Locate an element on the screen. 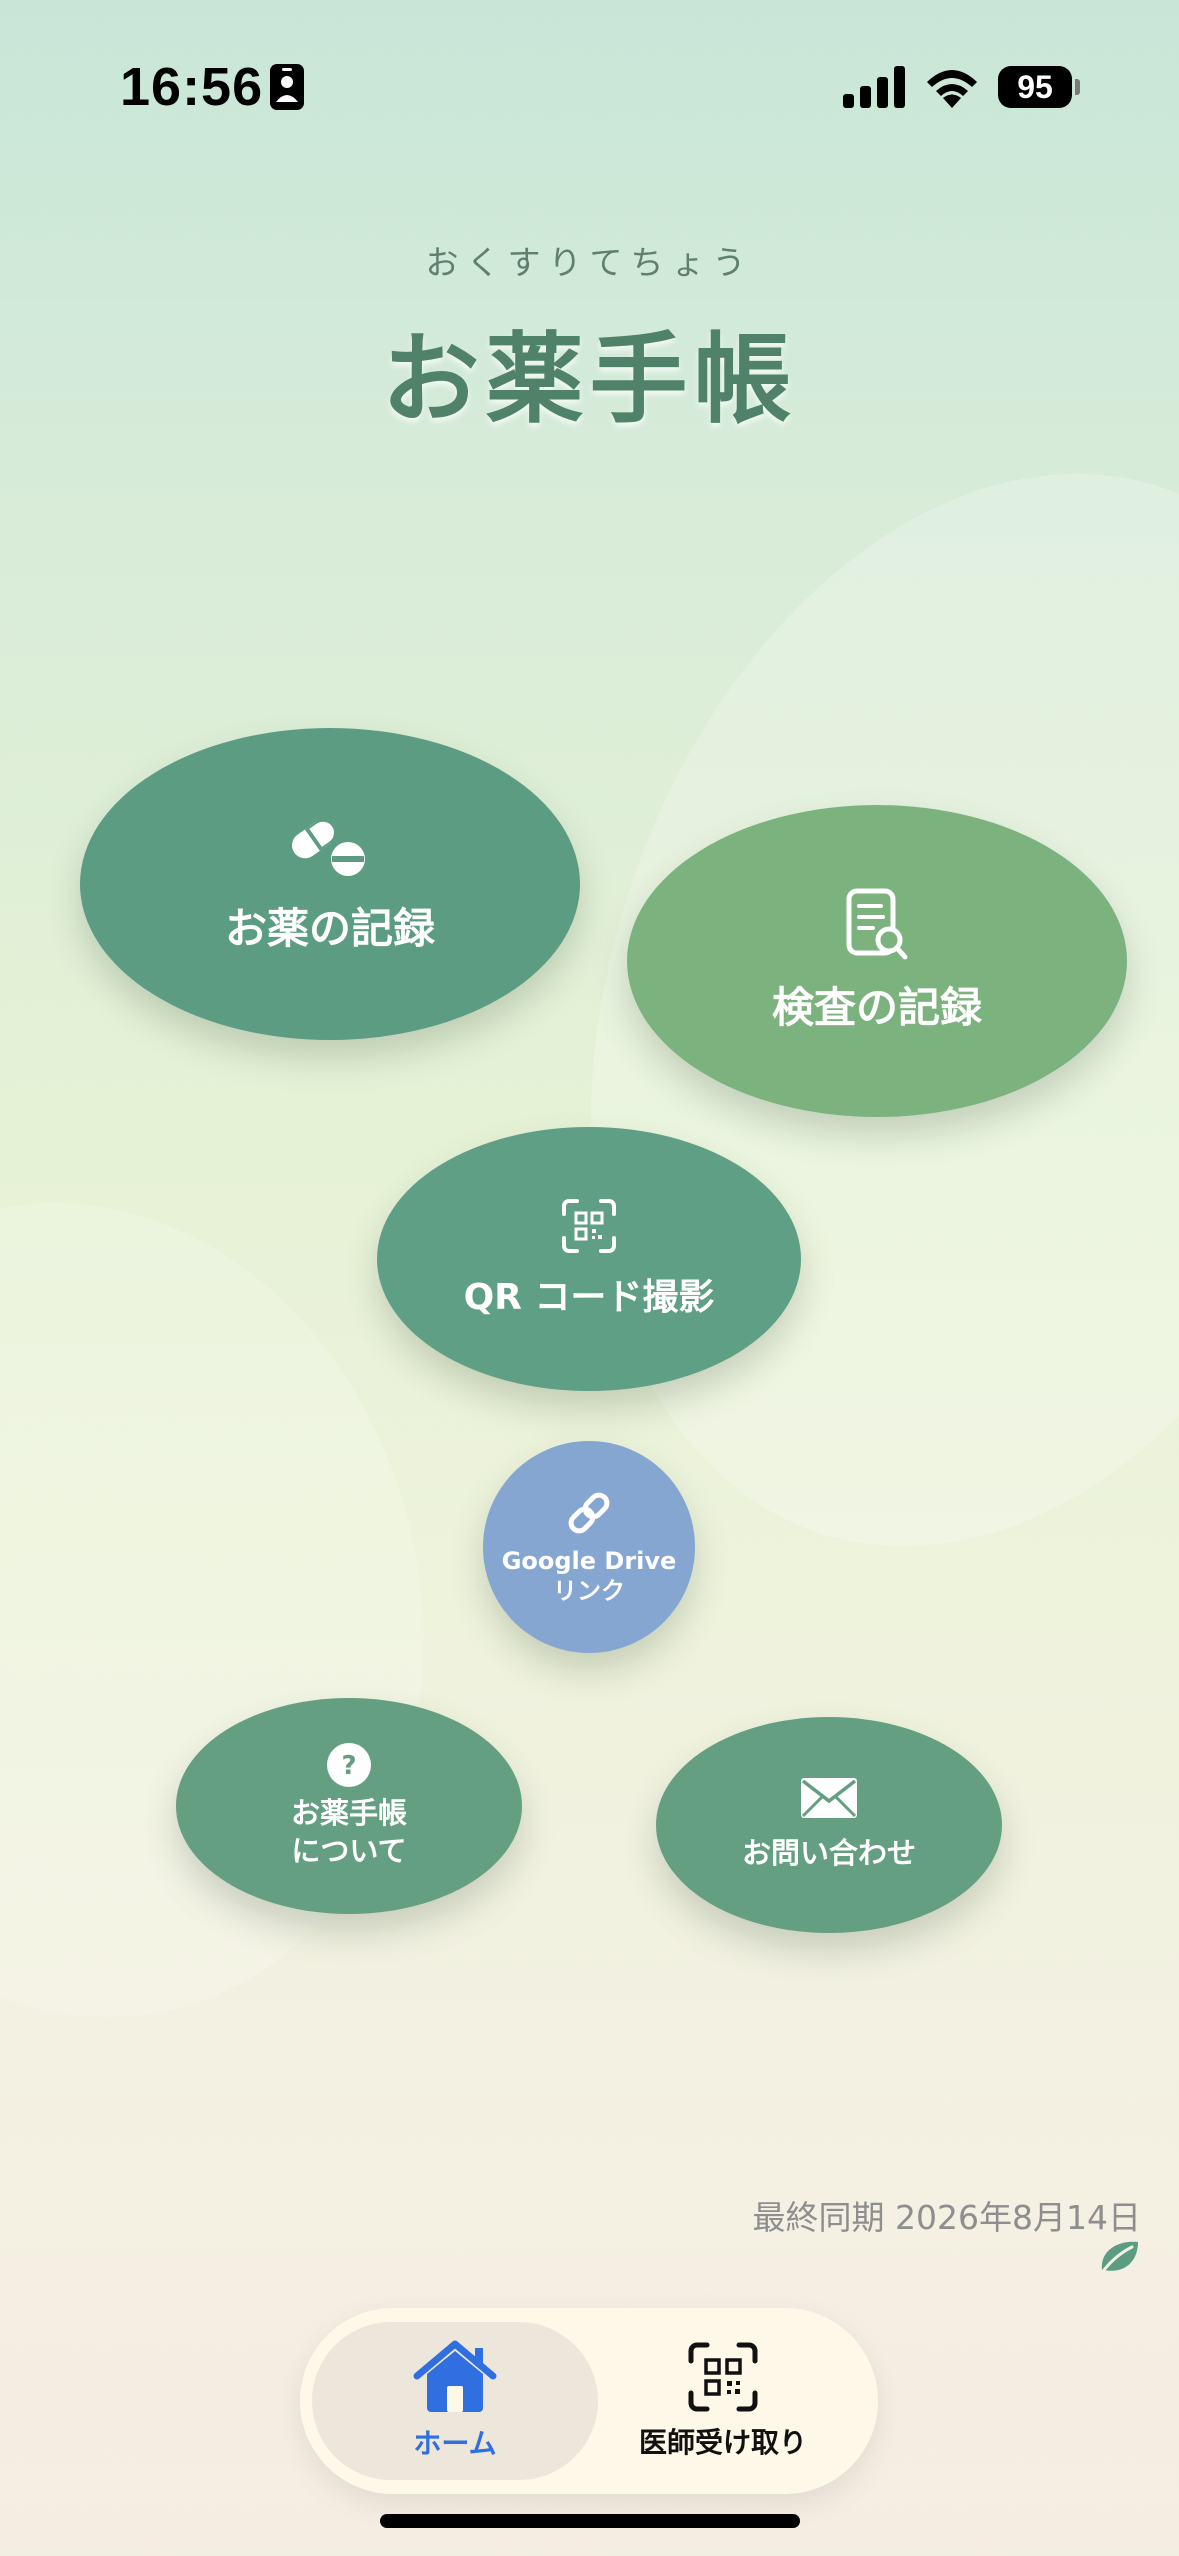  about-label-line1: お薬手帳 is located at coordinates (348, 1813).